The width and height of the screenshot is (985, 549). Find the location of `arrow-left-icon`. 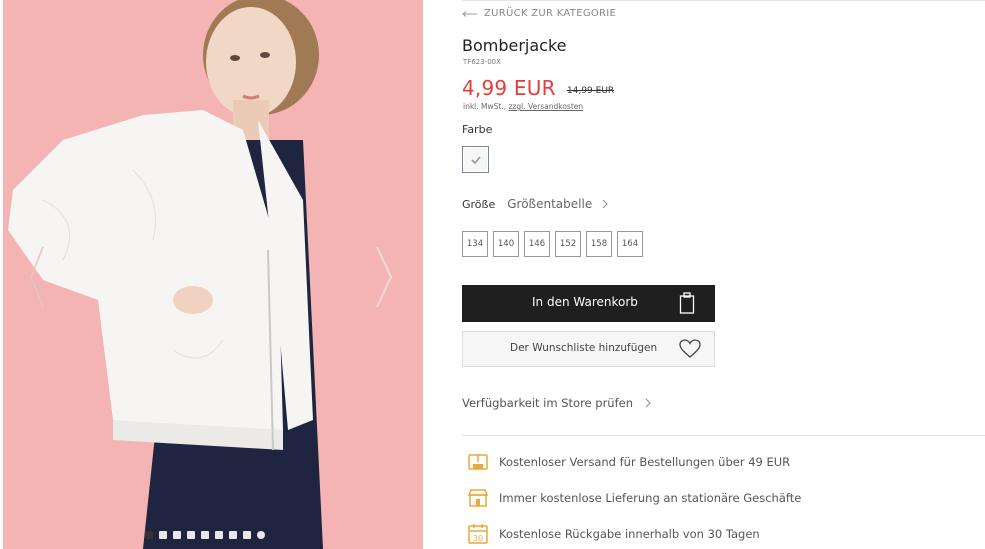

arrow-left-icon is located at coordinates (469, 13).